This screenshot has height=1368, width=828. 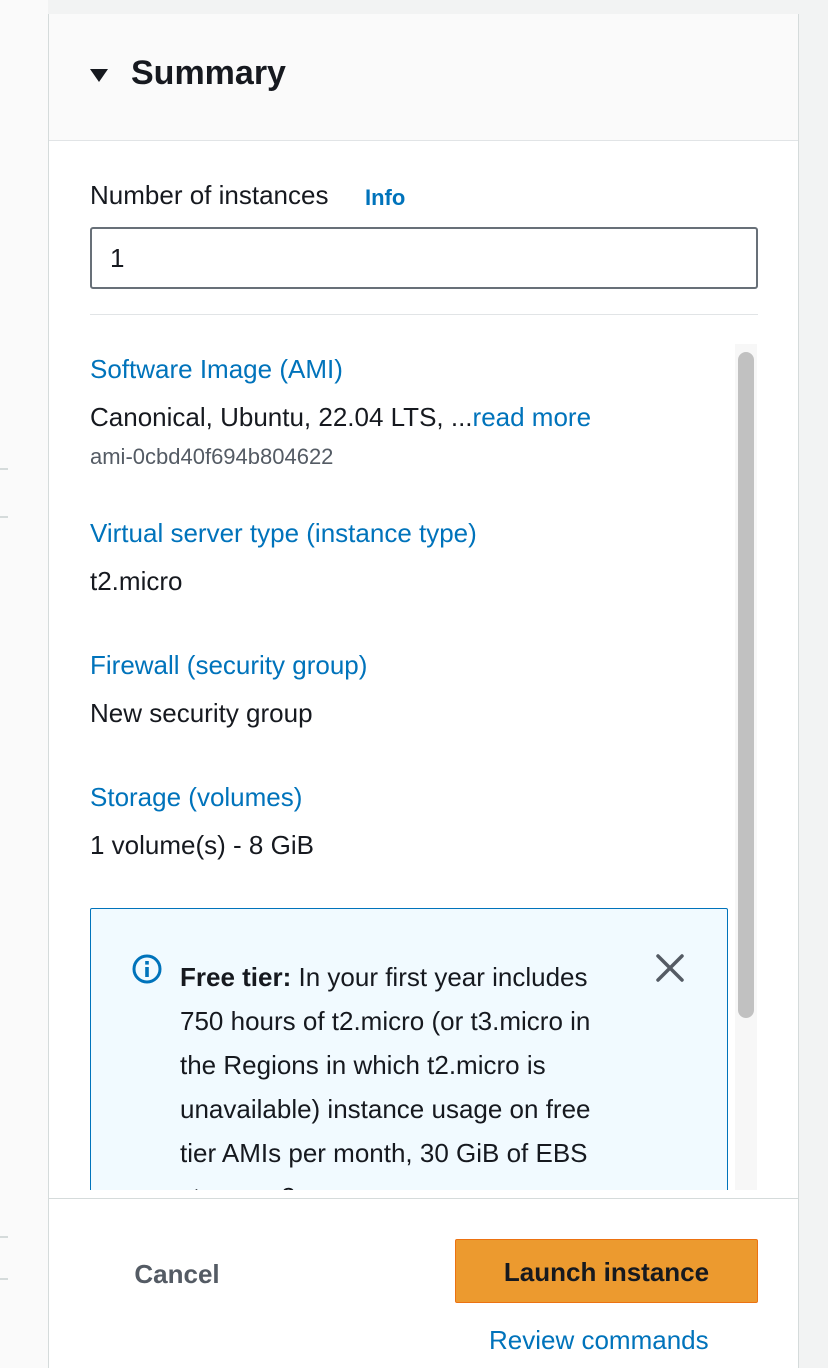 I want to click on number-of-instances-input, so click(x=424, y=258).